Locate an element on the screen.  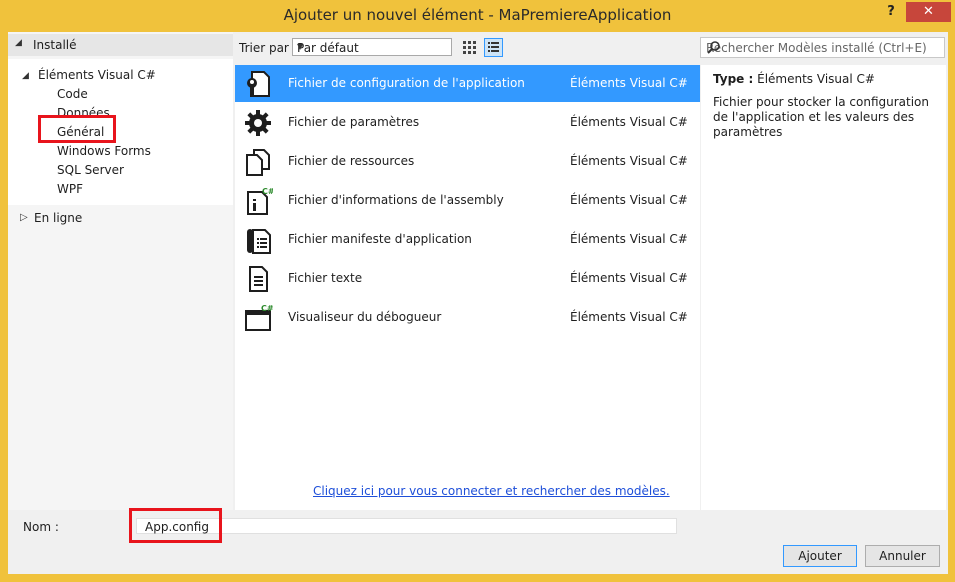
item-name: Fichier de ressources is located at coordinates (351, 161).